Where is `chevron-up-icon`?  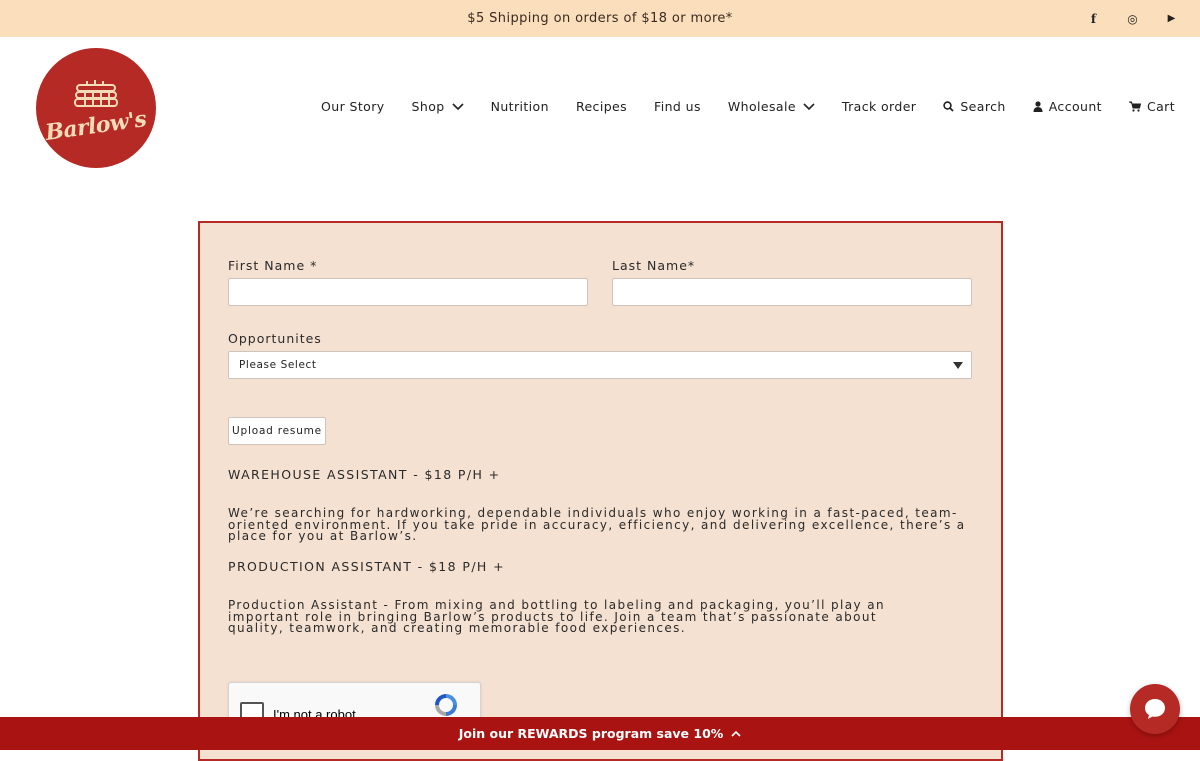
chevron-up-icon is located at coordinates (736, 733).